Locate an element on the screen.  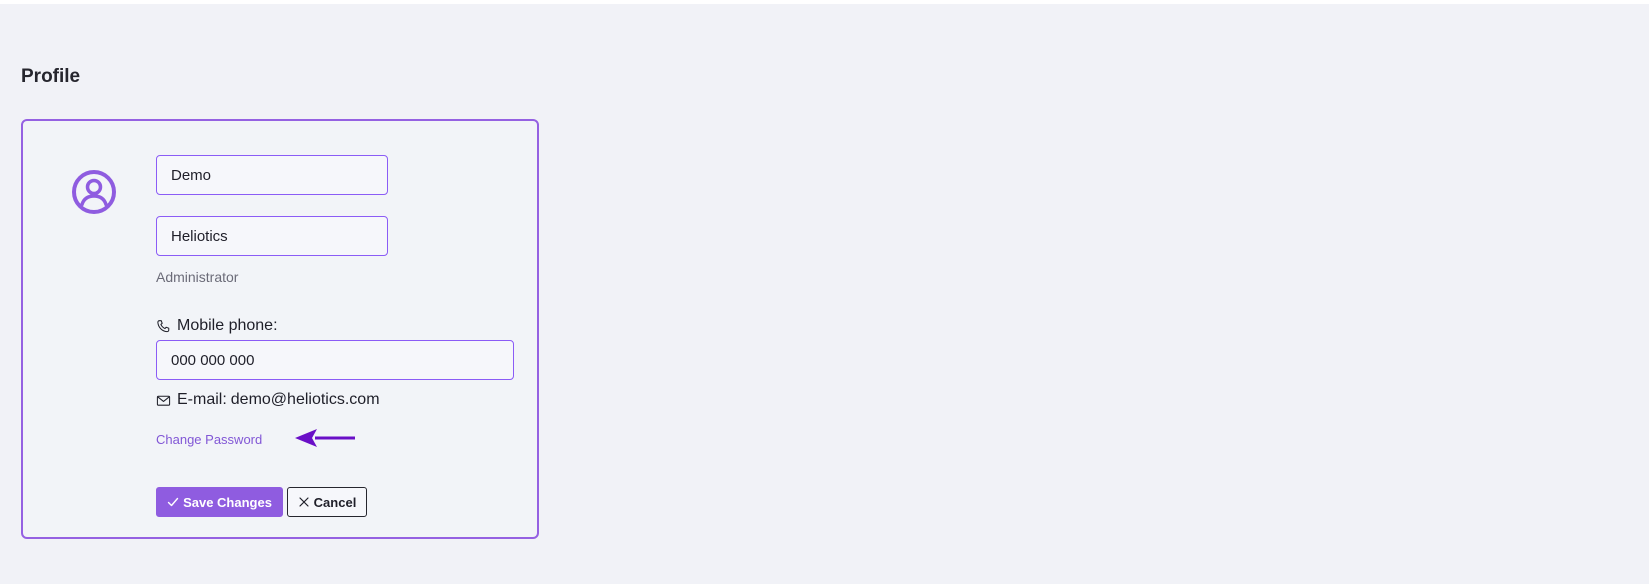
email-line: E-mail: demo@heliotics.com is located at coordinates (268, 400).